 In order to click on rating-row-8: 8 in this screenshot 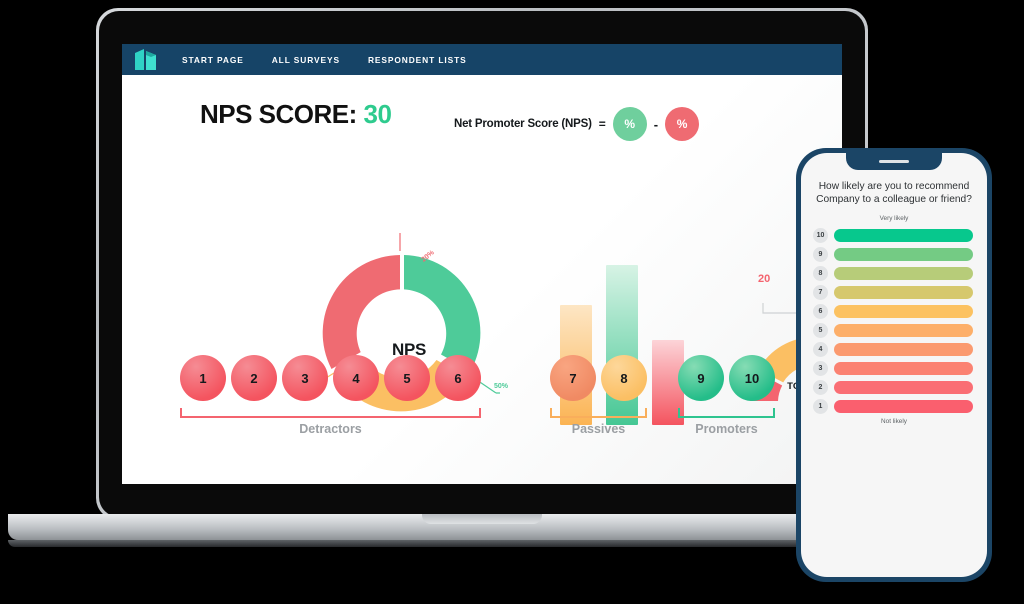, I will do `click(893, 273)`.